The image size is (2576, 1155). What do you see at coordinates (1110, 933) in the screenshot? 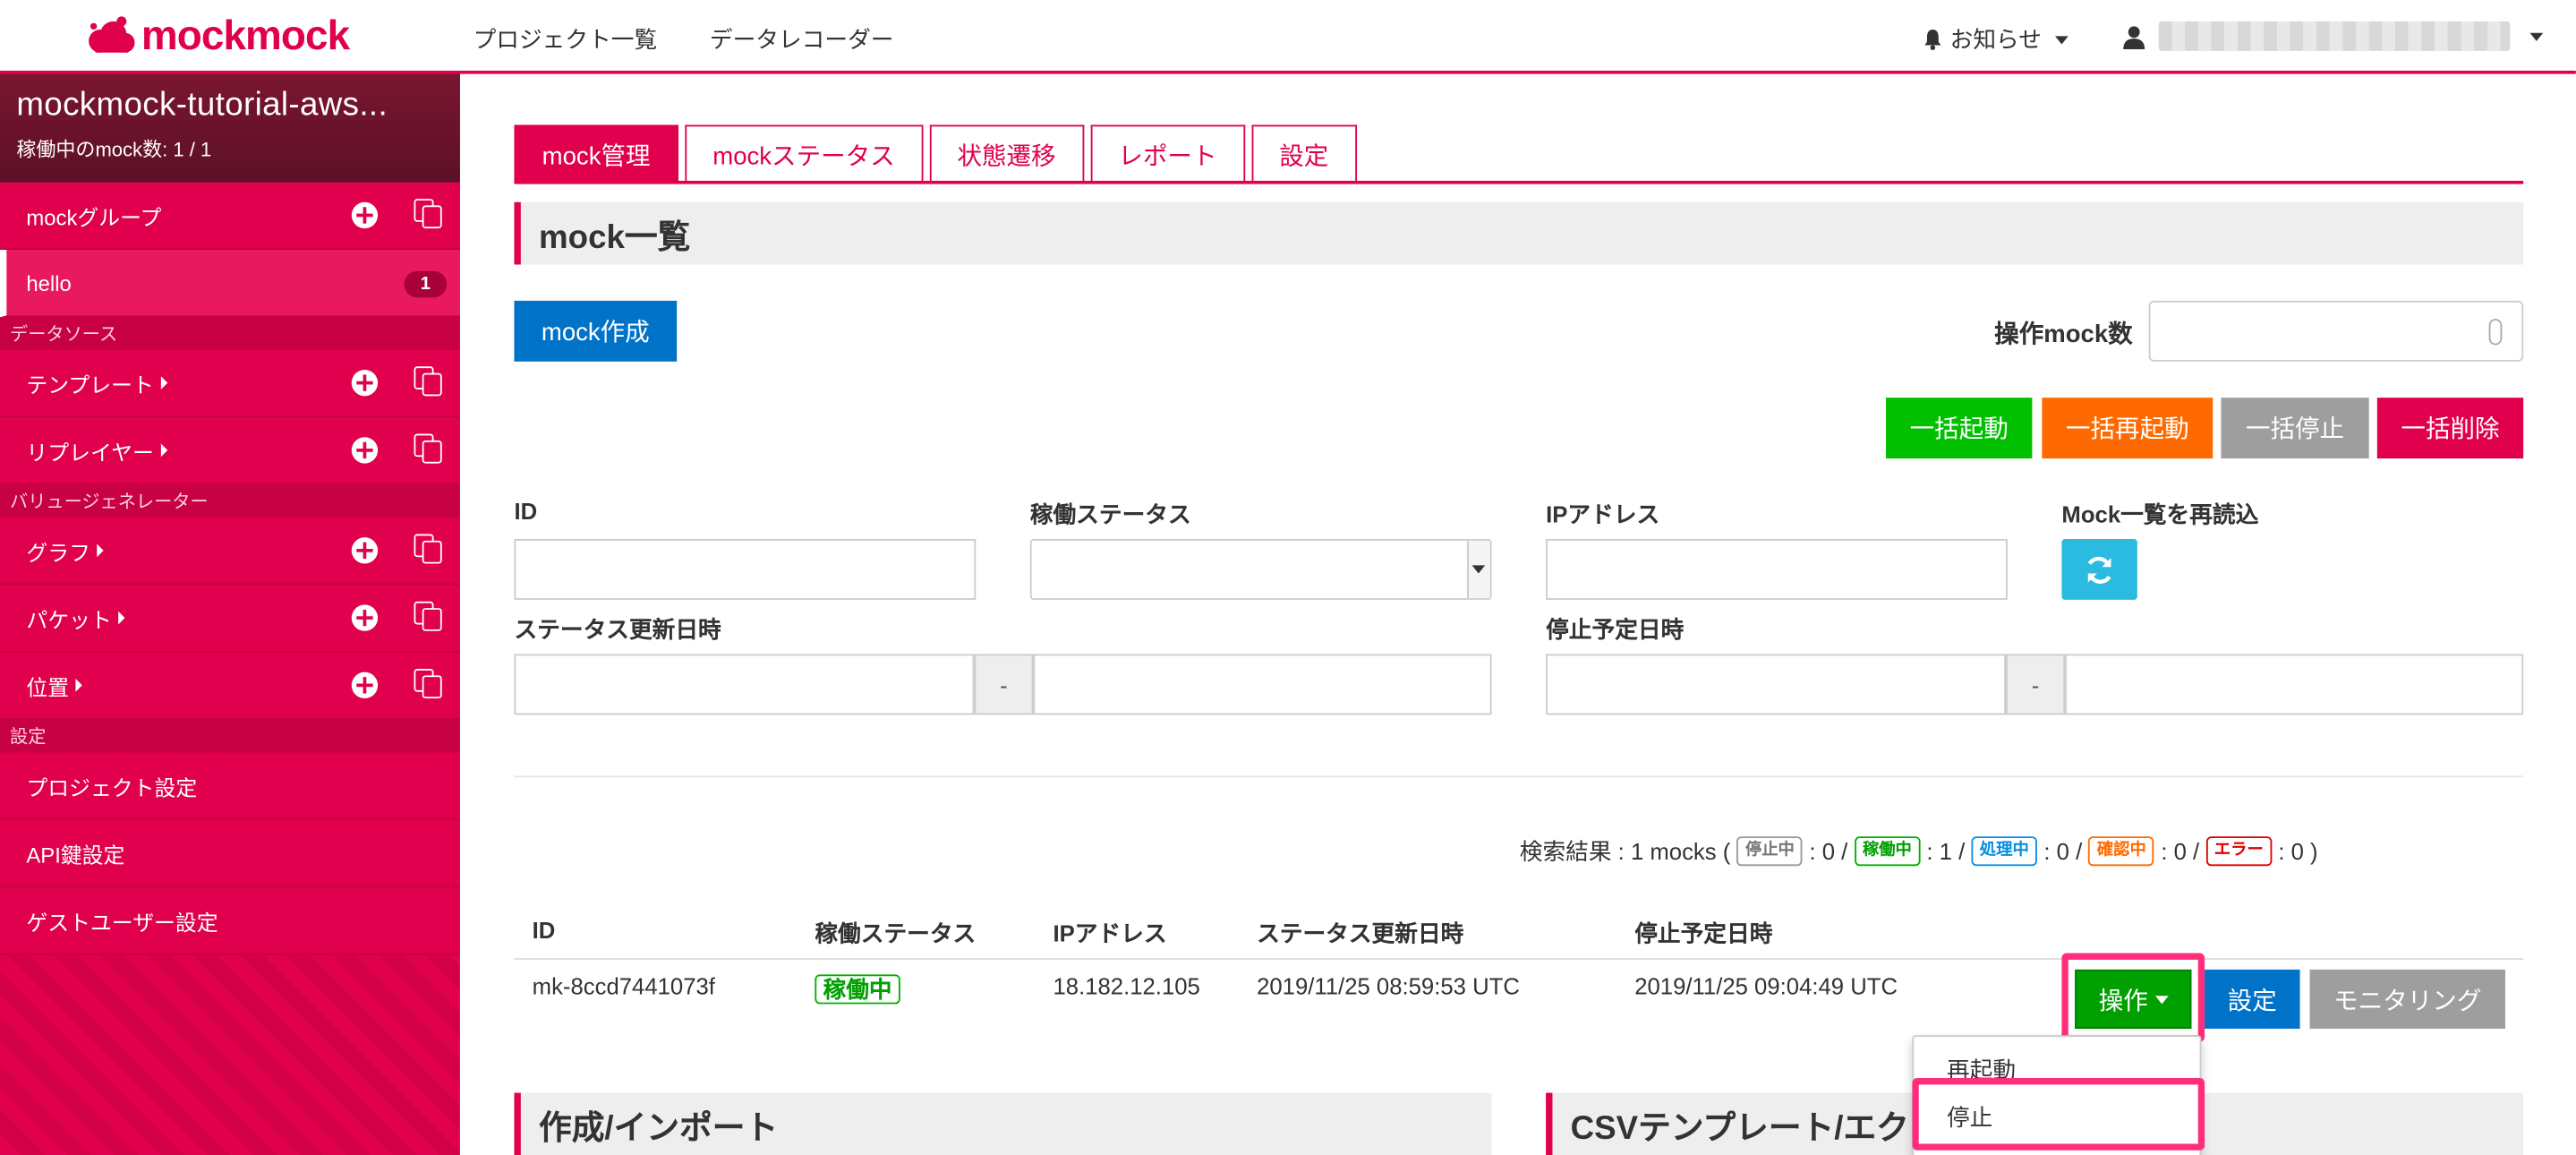
I see `column-header-ip: IPアドレス` at bounding box center [1110, 933].